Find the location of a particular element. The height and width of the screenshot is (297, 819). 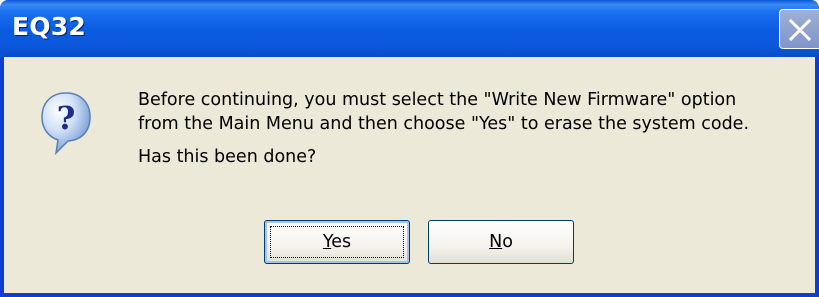

no-button-label: No is located at coordinates (501, 242).